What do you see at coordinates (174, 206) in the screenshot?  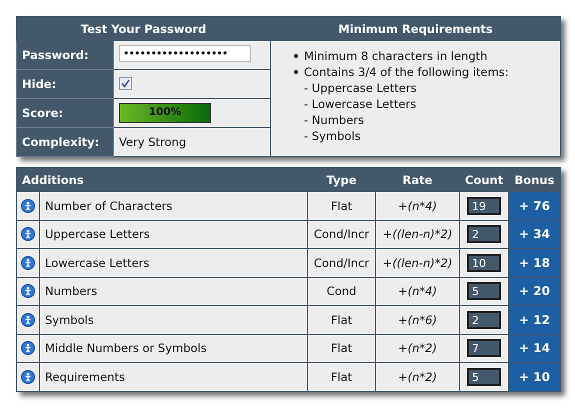 I see `table-cell: Number of Characters` at bounding box center [174, 206].